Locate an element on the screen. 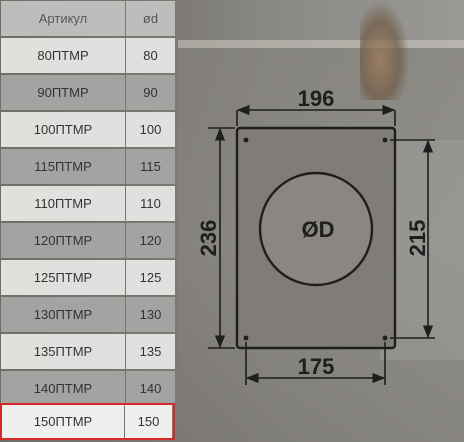  row-article: 90ПТМР is located at coordinates (63, 92).